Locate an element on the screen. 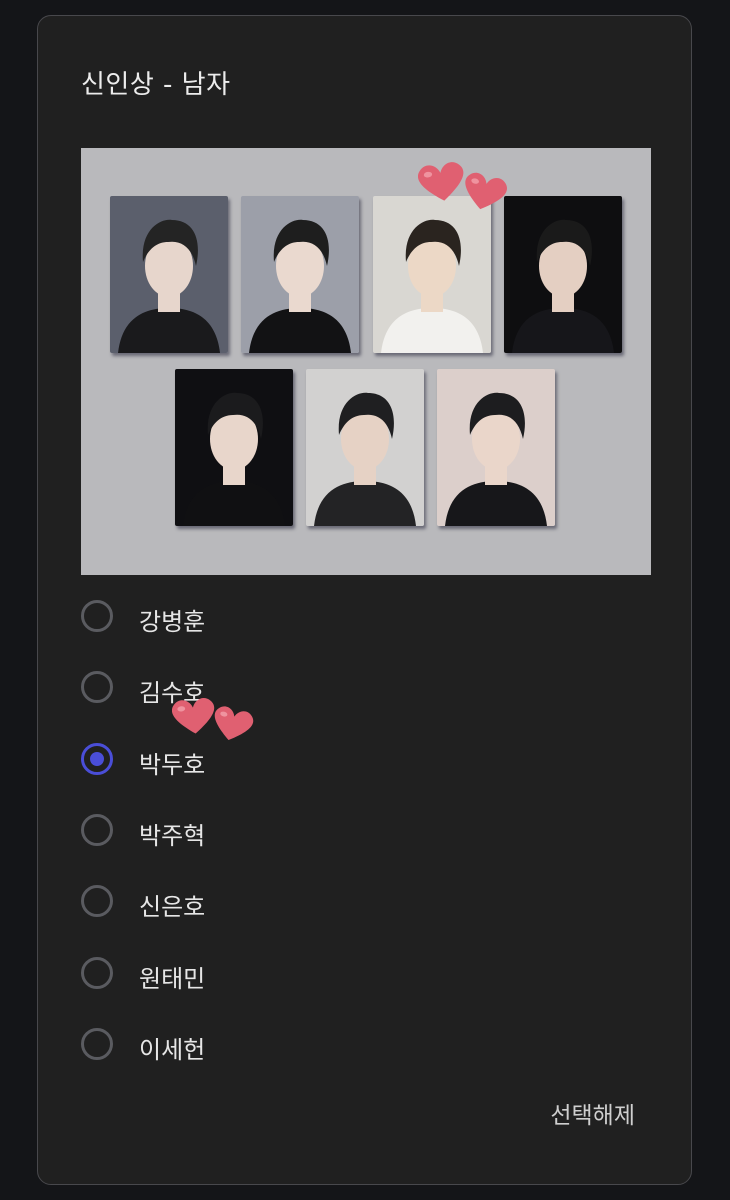  option-label: 박두호 is located at coordinates (172, 765).